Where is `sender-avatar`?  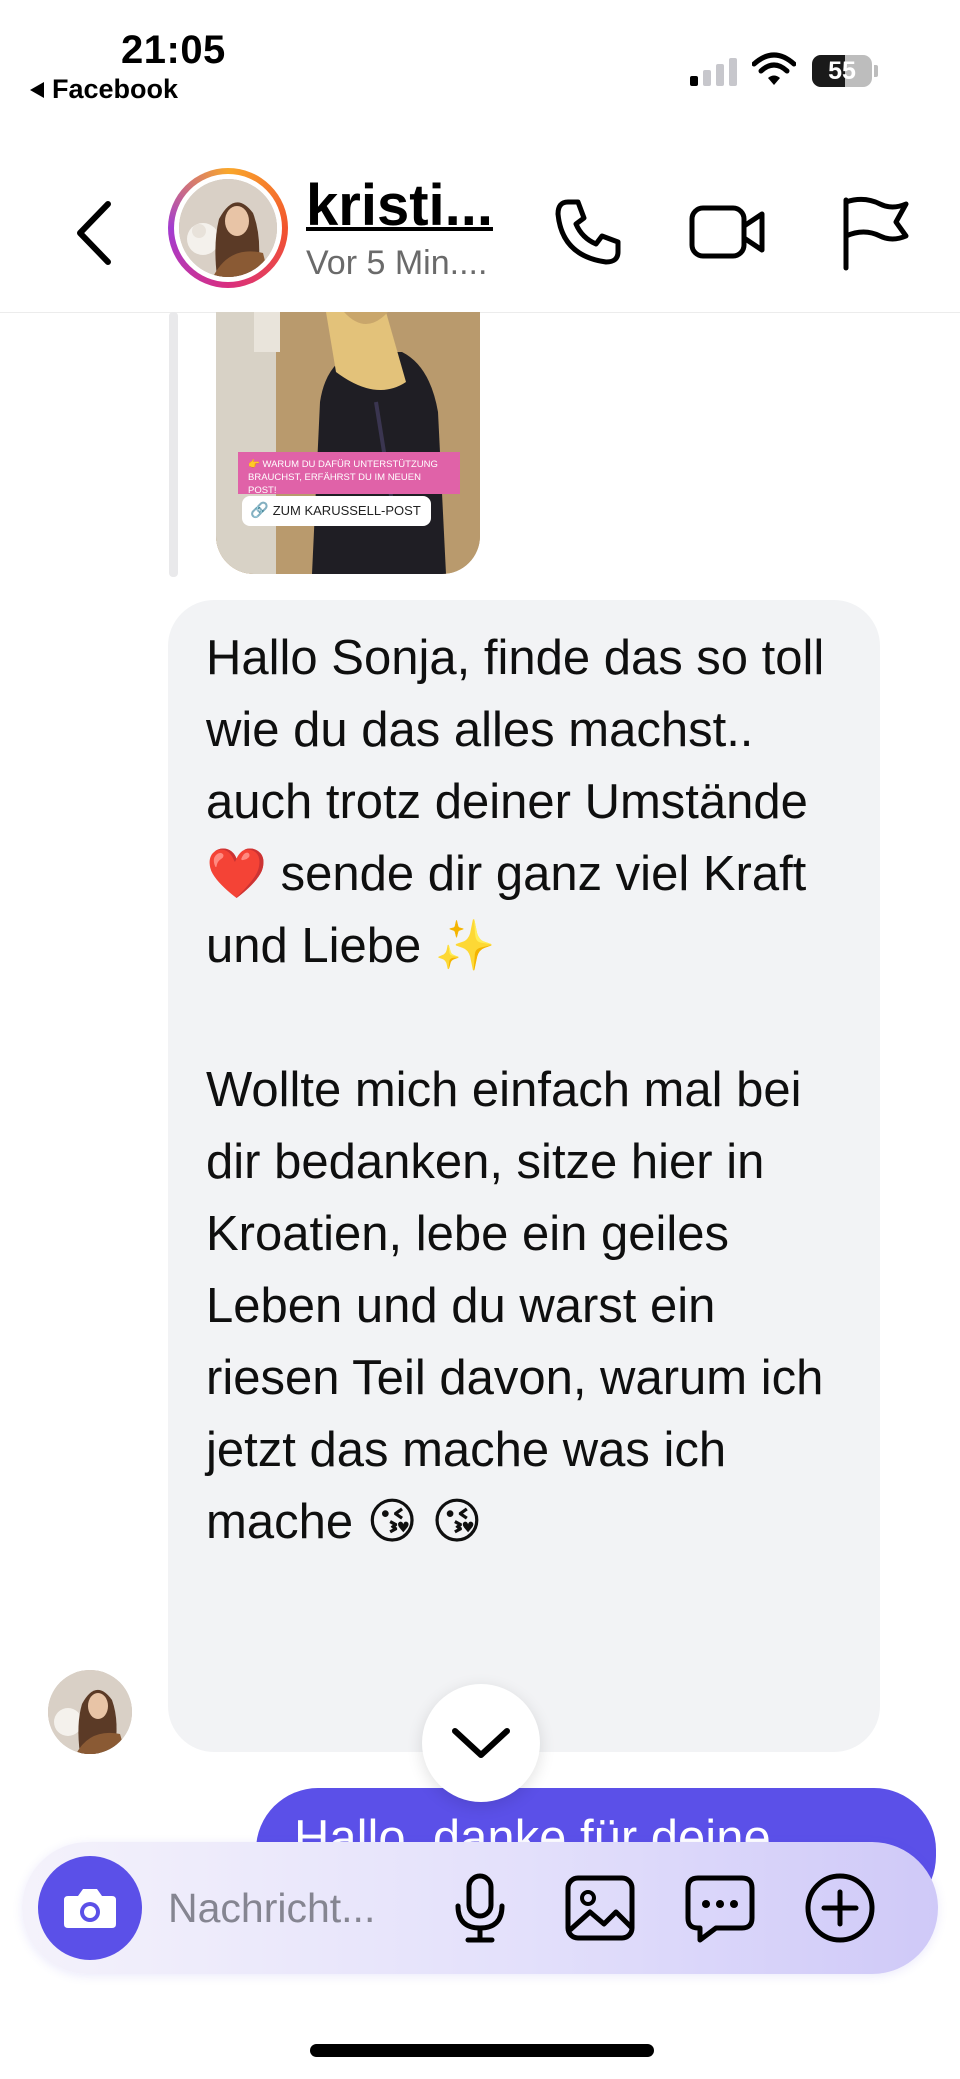 sender-avatar is located at coordinates (90, 1712).